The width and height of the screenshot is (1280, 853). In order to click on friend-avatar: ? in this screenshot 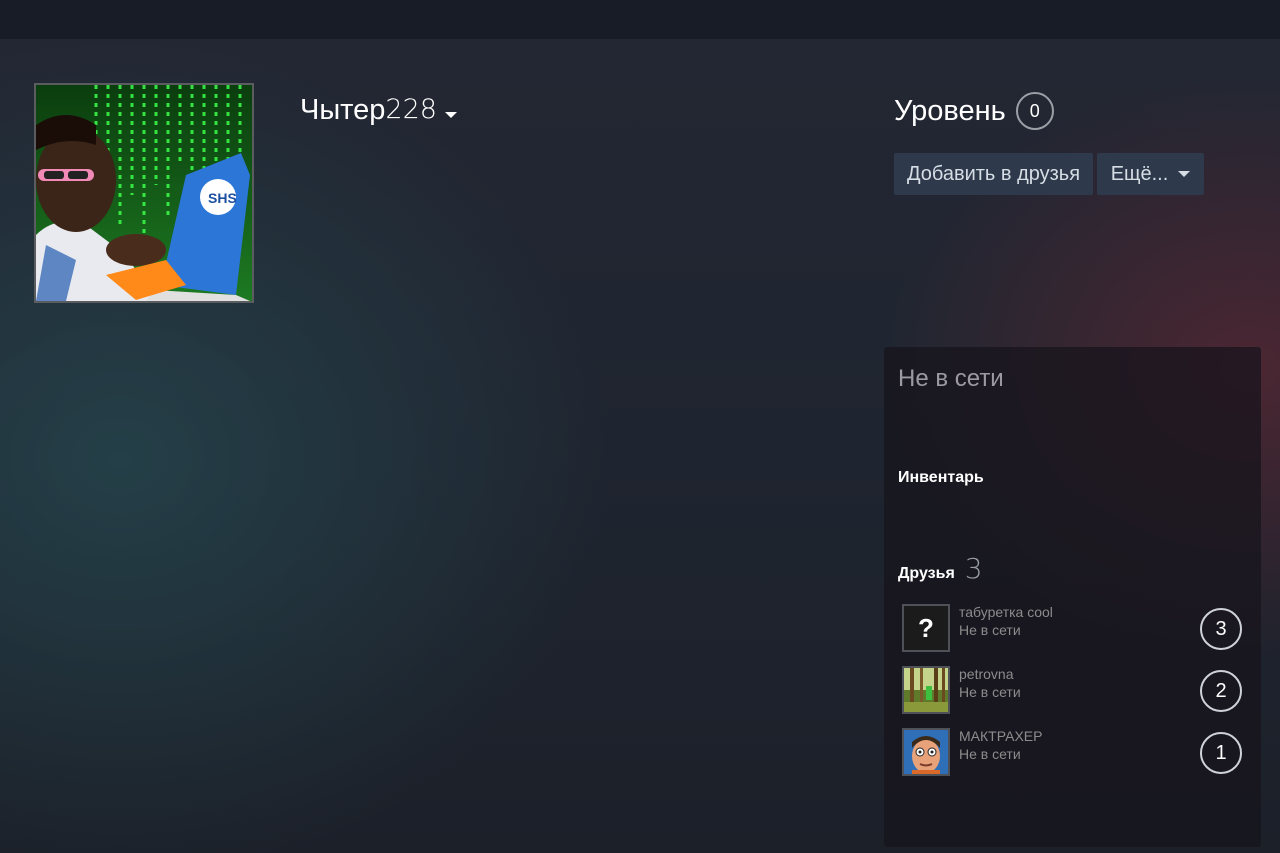, I will do `click(926, 628)`.